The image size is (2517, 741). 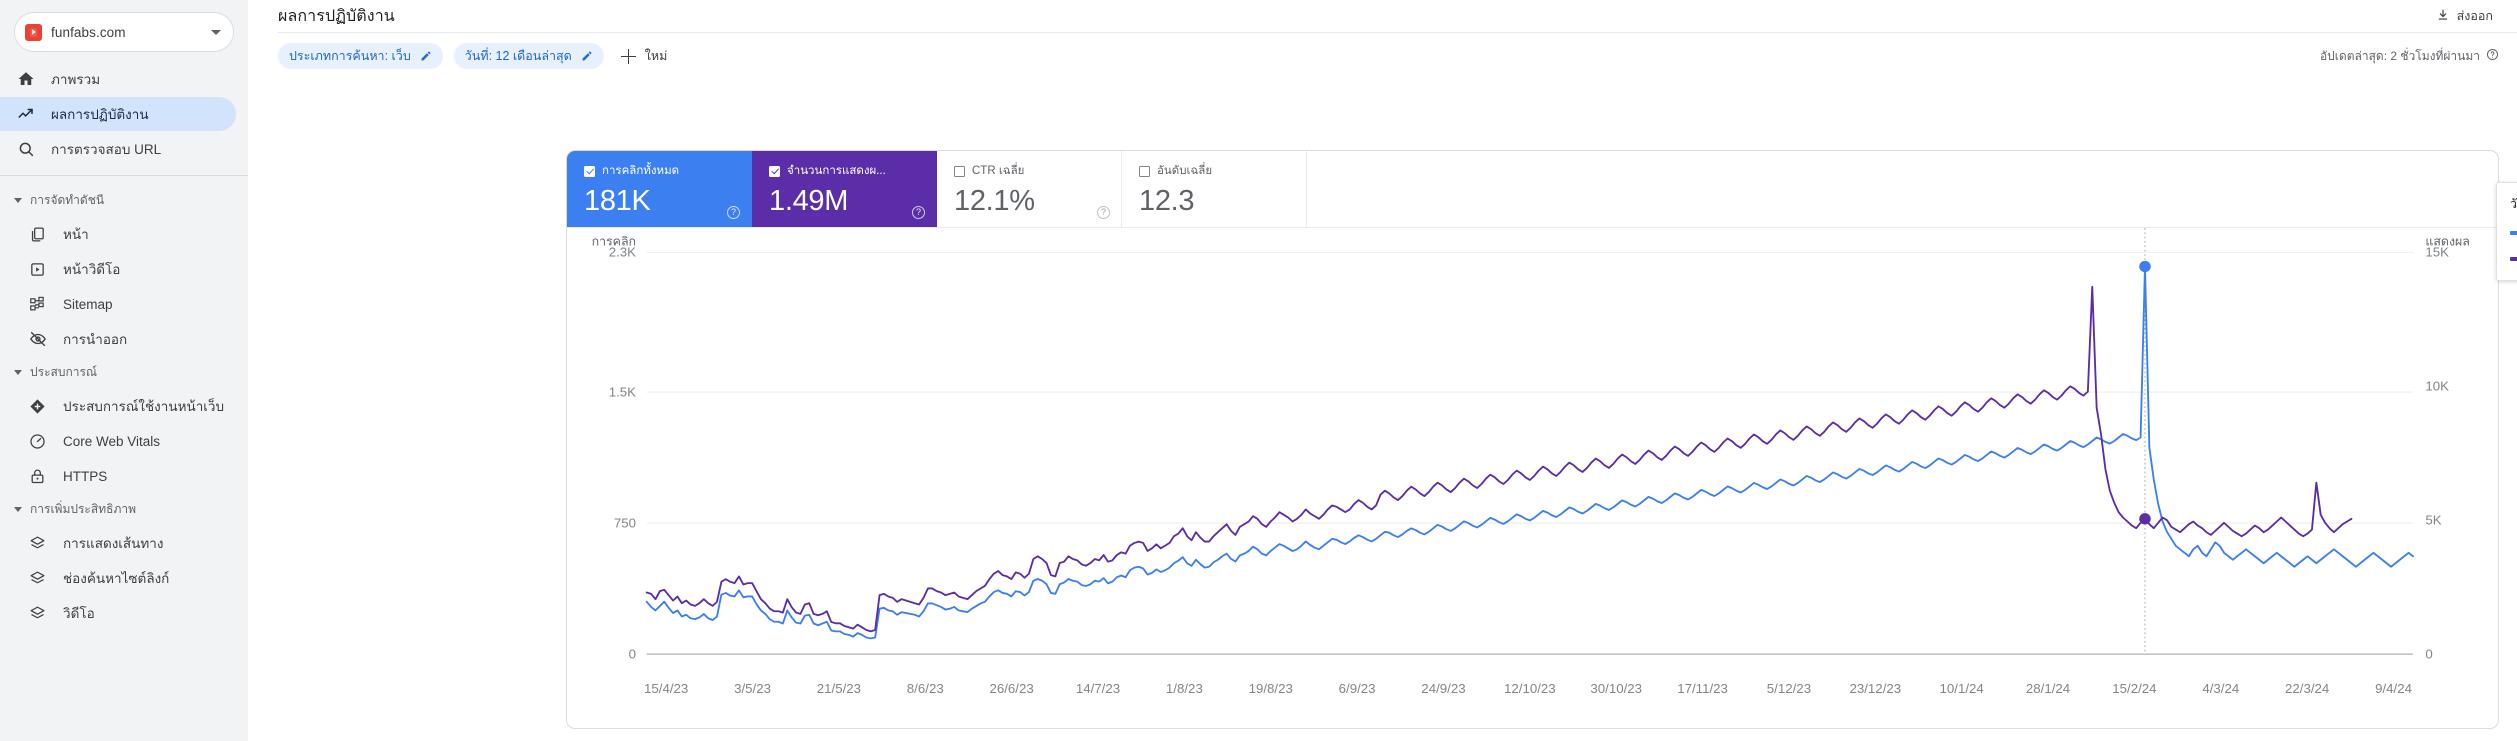 I want to click on metric-total-impressions: จำนวนการแสดงผ... 1.49M ?, so click(x=844, y=189).